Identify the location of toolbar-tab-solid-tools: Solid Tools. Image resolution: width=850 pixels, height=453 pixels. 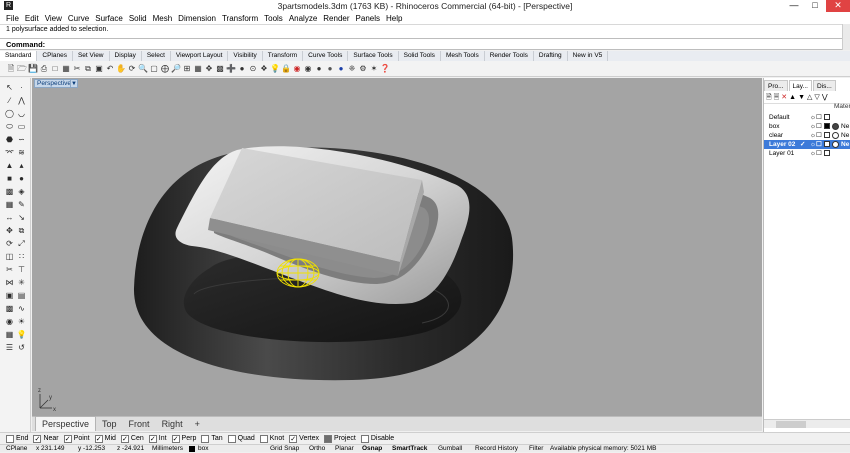
(420, 56).